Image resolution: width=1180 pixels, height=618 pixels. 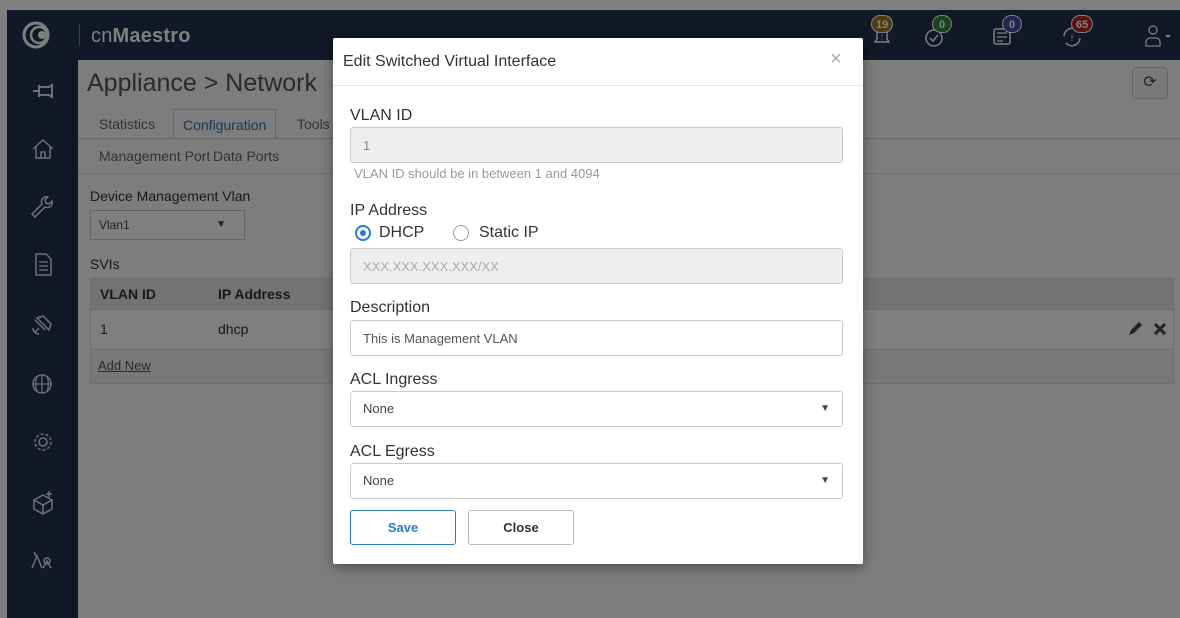 I want to click on dialog-header: Edit Switched Virtual Interface ×, so click(x=598, y=62).